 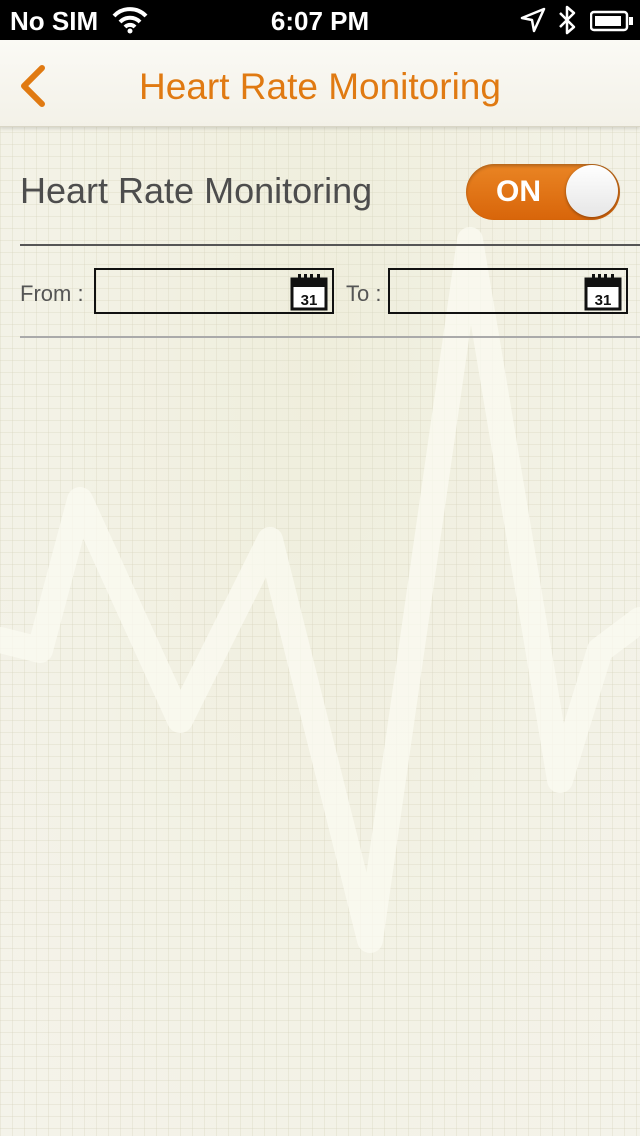 I want to click on page-title: Heart Rate Monitoring, so click(x=320, y=86).